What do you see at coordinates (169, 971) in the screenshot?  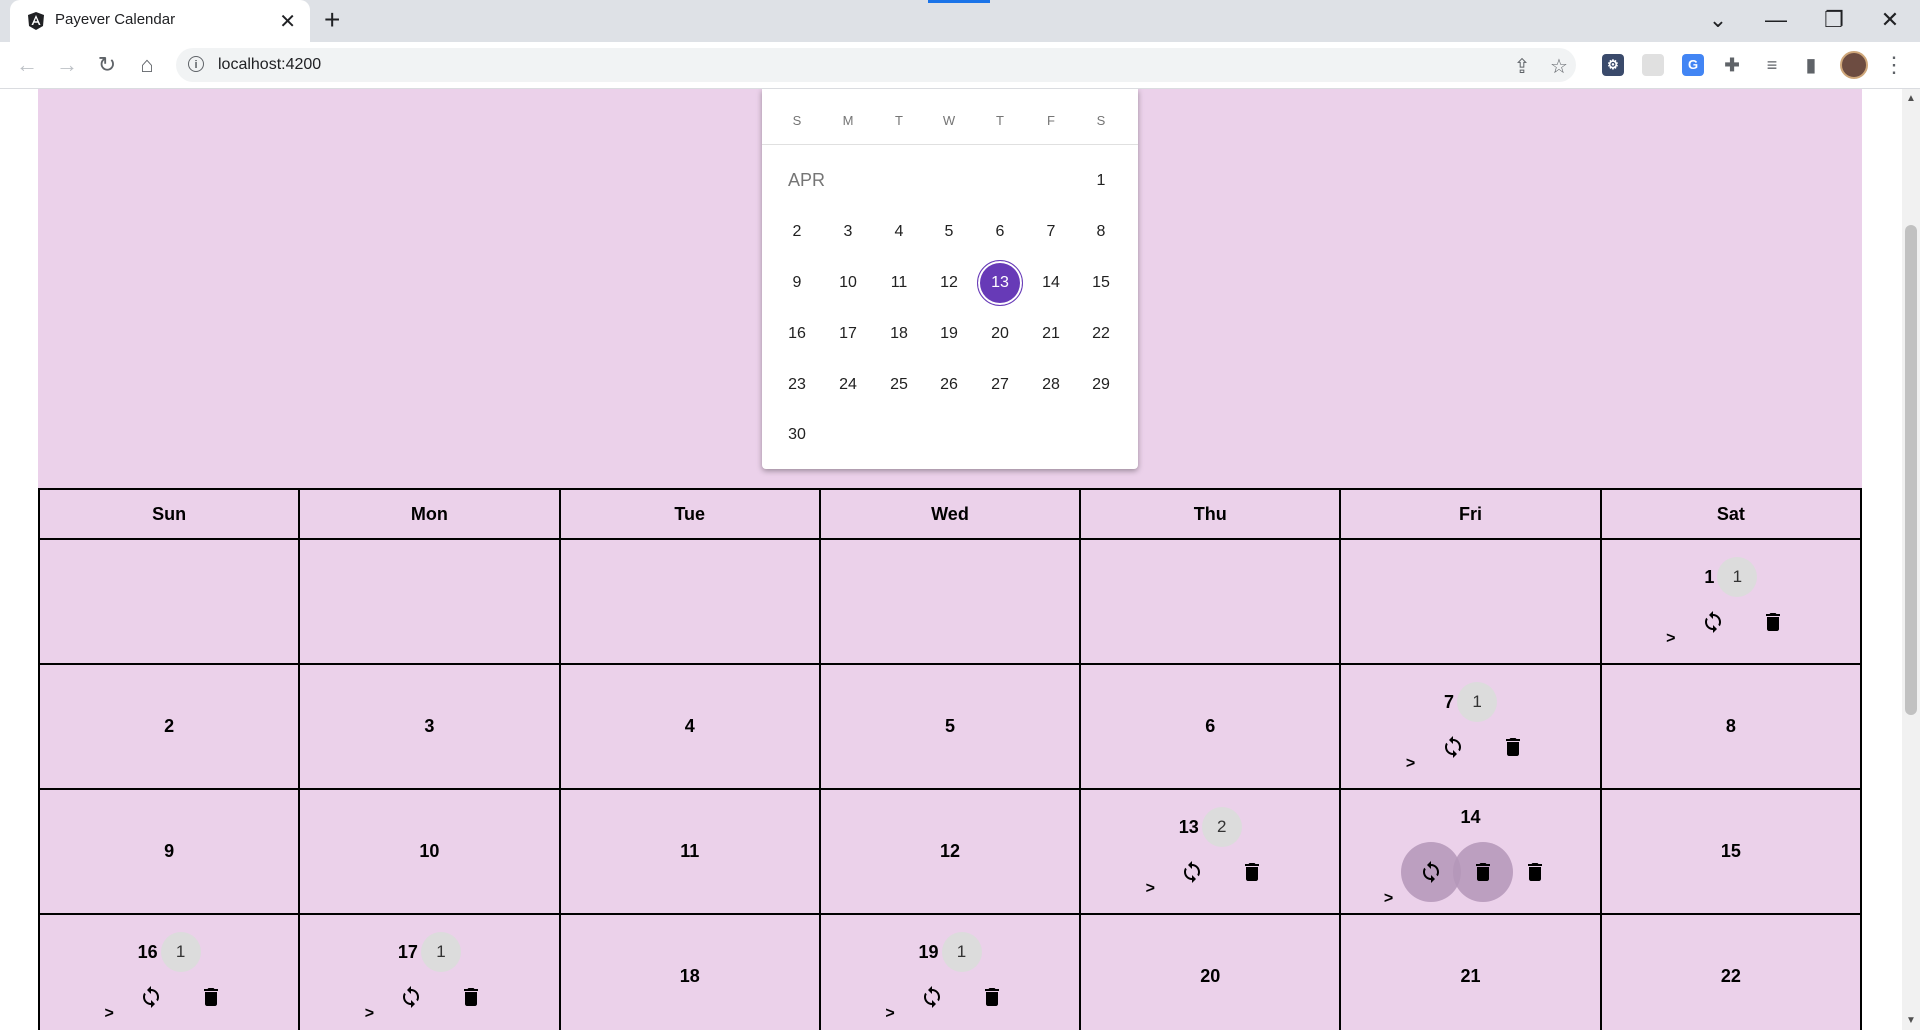 I see `calendar-day-cell: 16 1 >` at bounding box center [169, 971].